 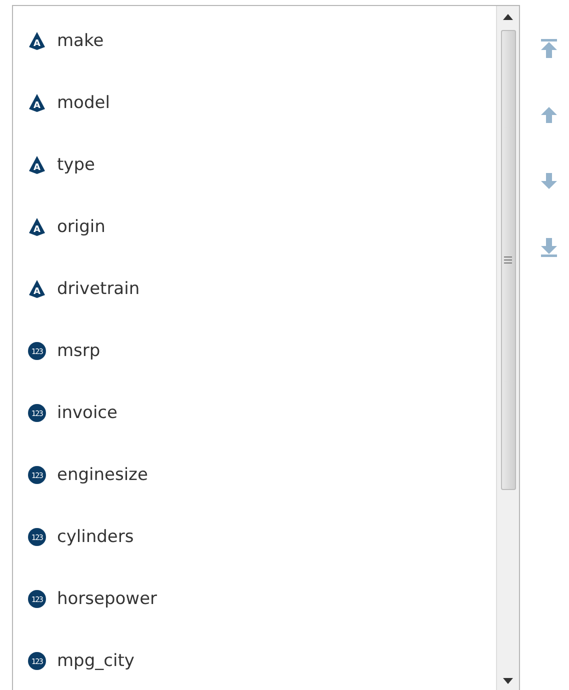 I want to click on scroll-down-arrow-icon, so click(x=508, y=681).